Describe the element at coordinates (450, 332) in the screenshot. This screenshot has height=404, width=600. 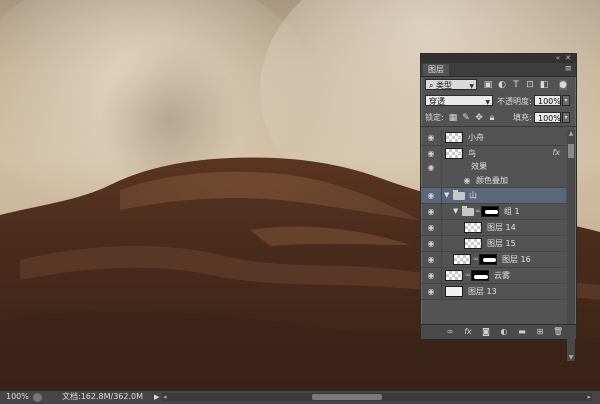
I see `link-layers-icon: ∞` at that location.